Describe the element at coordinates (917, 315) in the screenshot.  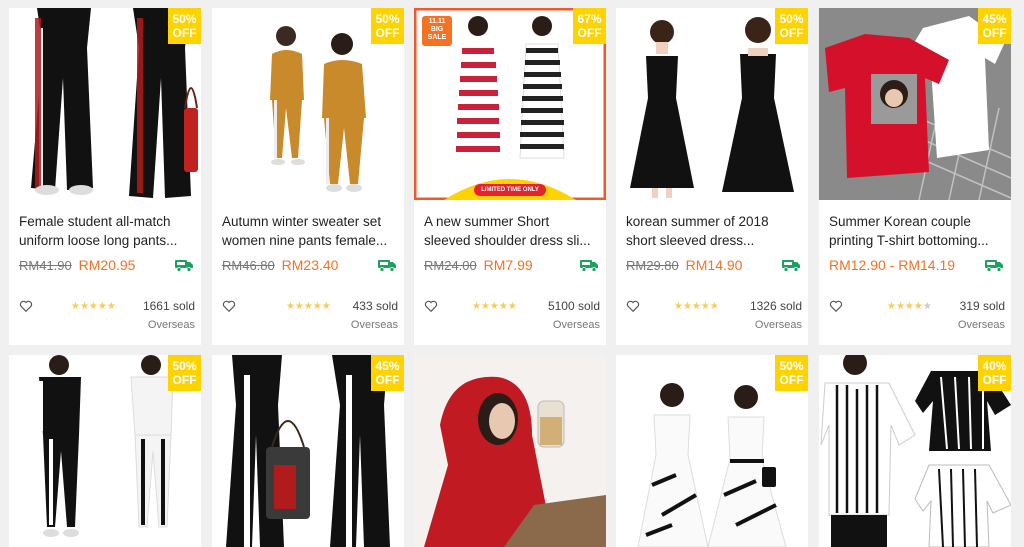
I see `card-footer: ★★★★★ 319 sold Overseas` at that location.